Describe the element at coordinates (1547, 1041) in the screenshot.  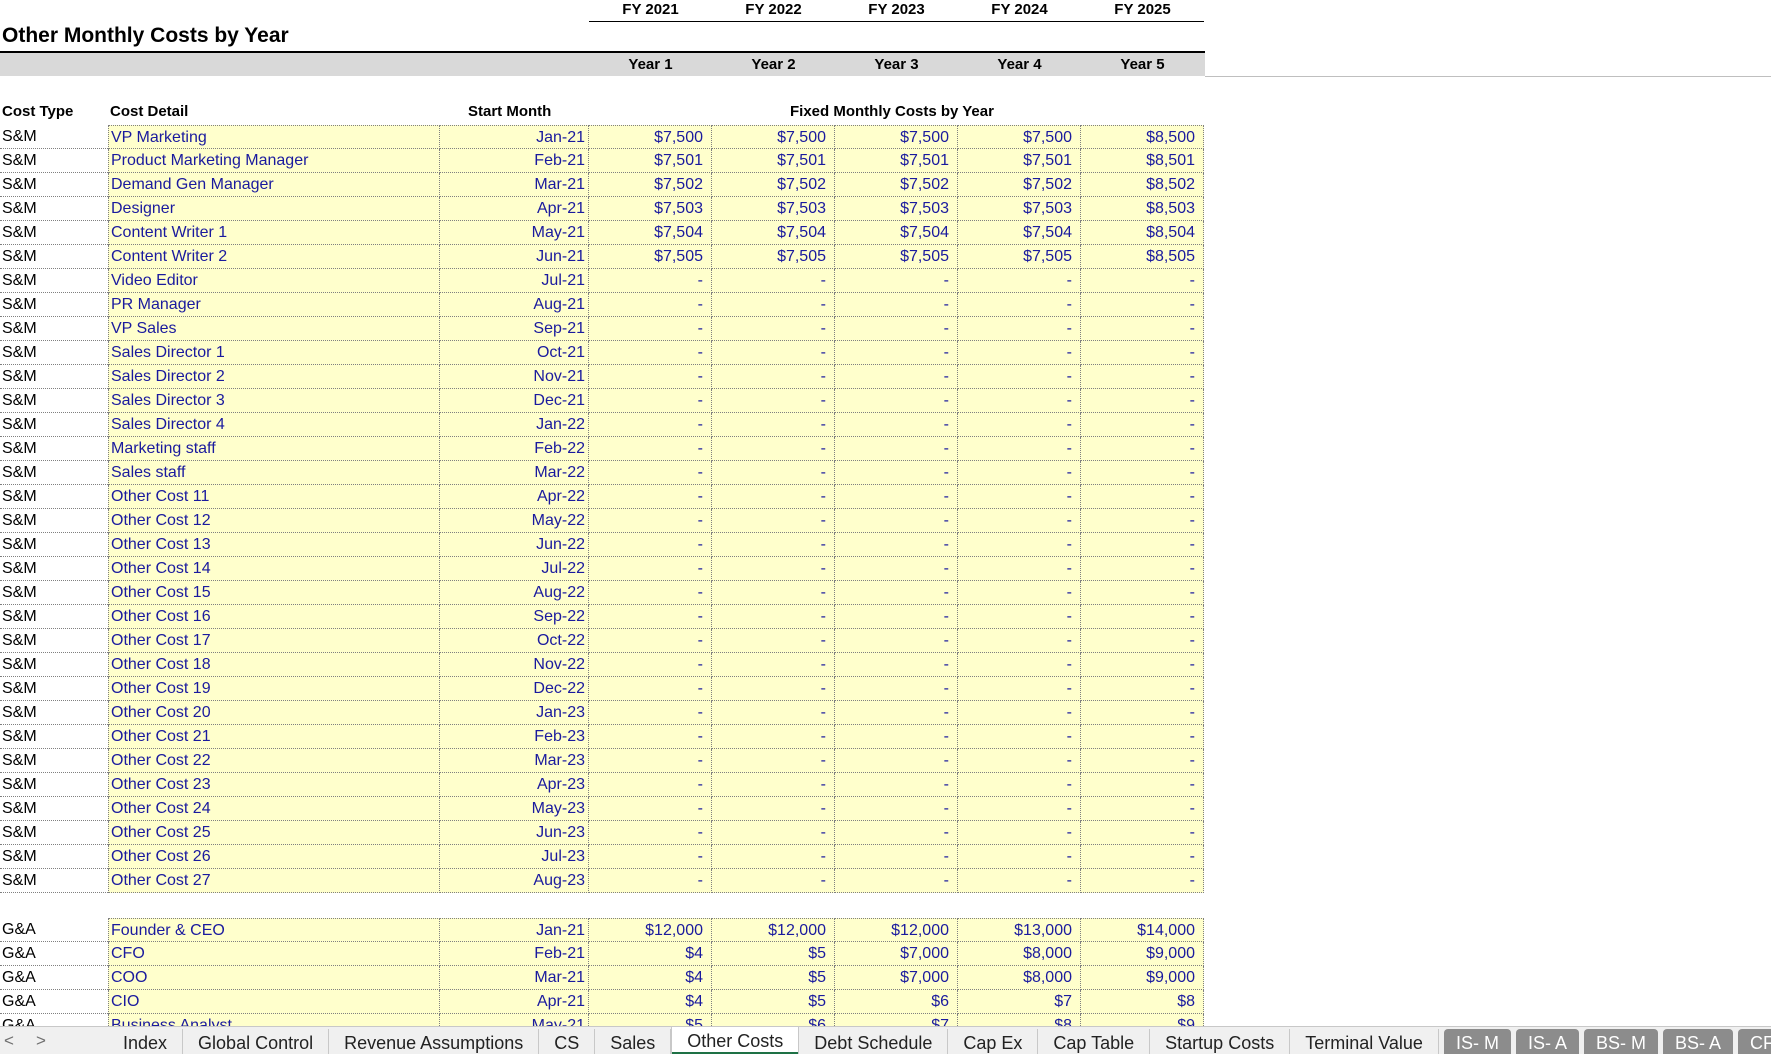
I see `tab-sheet-gray: IS- A` at that location.